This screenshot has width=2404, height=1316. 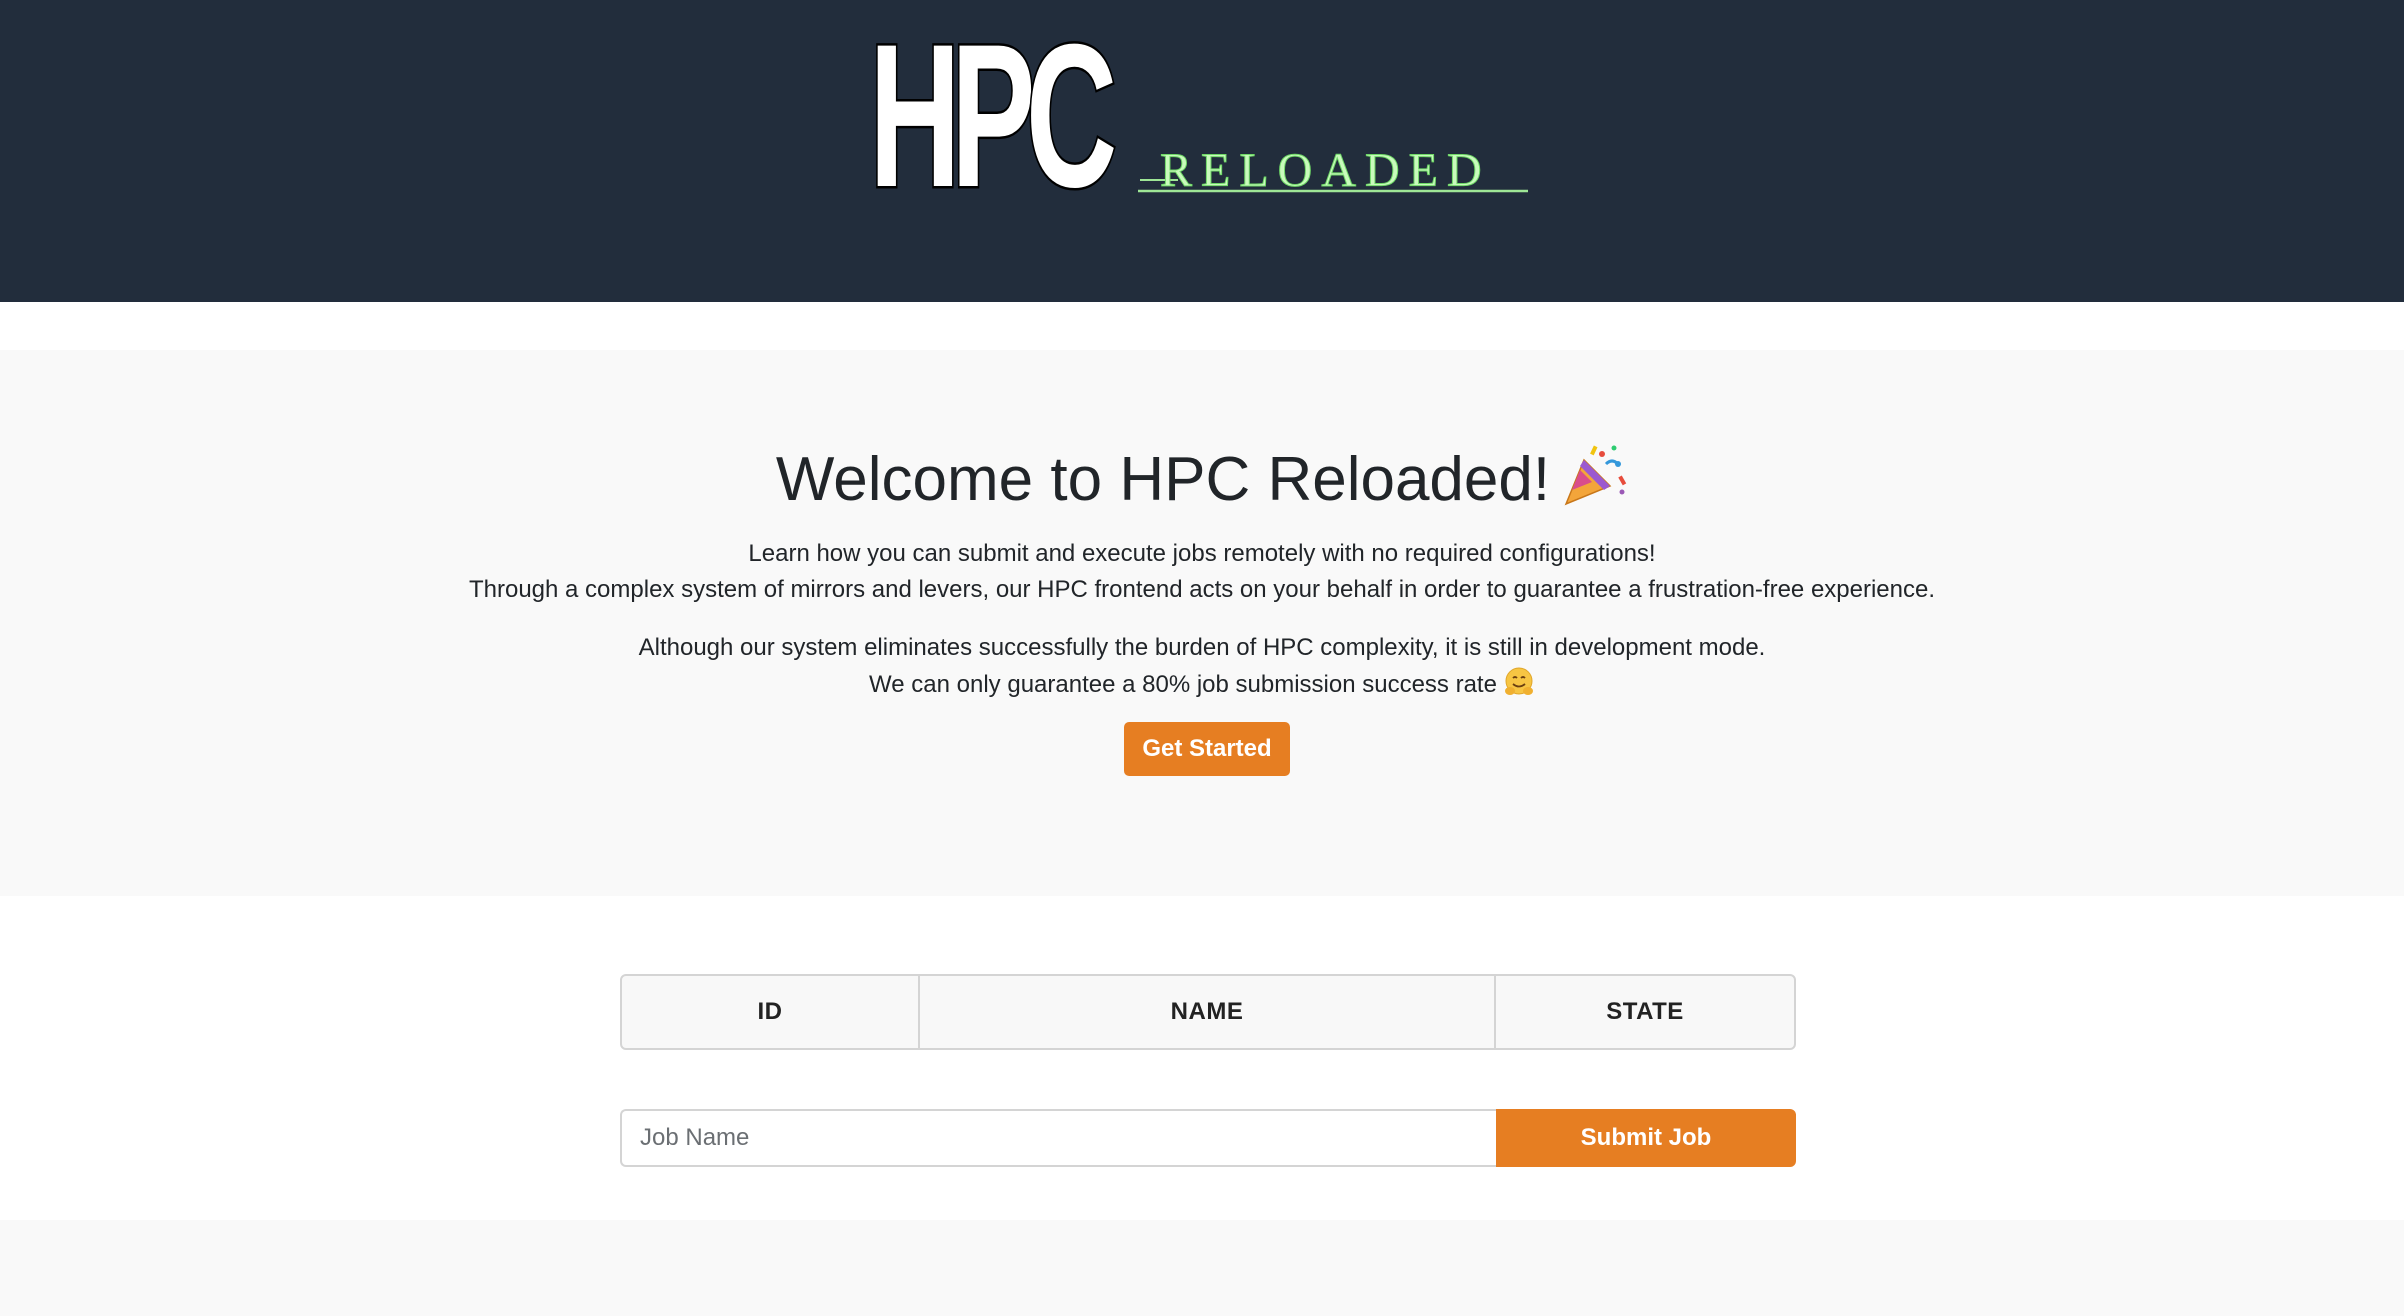 What do you see at coordinates (1198, 115) in the screenshot?
I see `logo-graphic: HPC RELOADED` at bounding box center [1198, 115].